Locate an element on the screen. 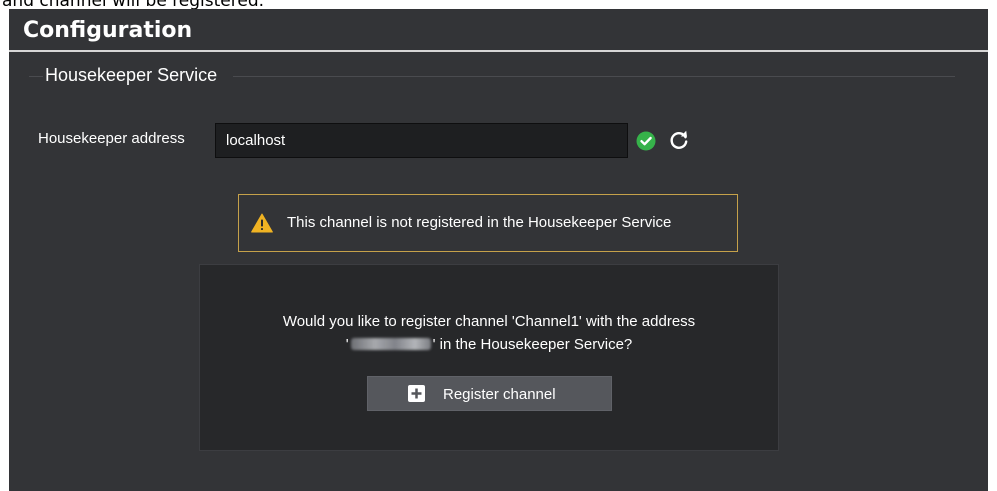 This screenshot has width=997, height=491. housekeeper-section-legend: Housekeeper Service is located at coordinates (131, 75).